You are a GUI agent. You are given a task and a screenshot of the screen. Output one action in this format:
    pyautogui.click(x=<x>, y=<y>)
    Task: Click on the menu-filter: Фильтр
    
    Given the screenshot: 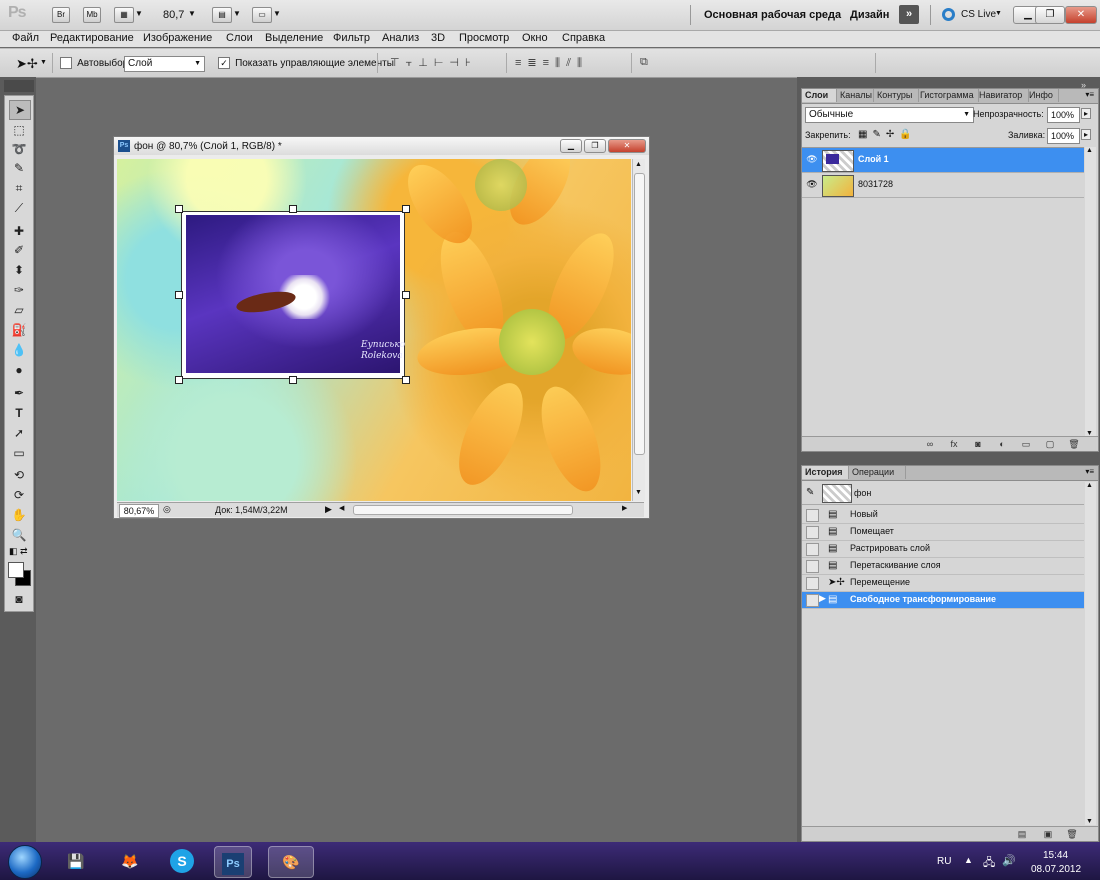 What is the action you would take?
    pyautogui.click(x=351, y=38)
    